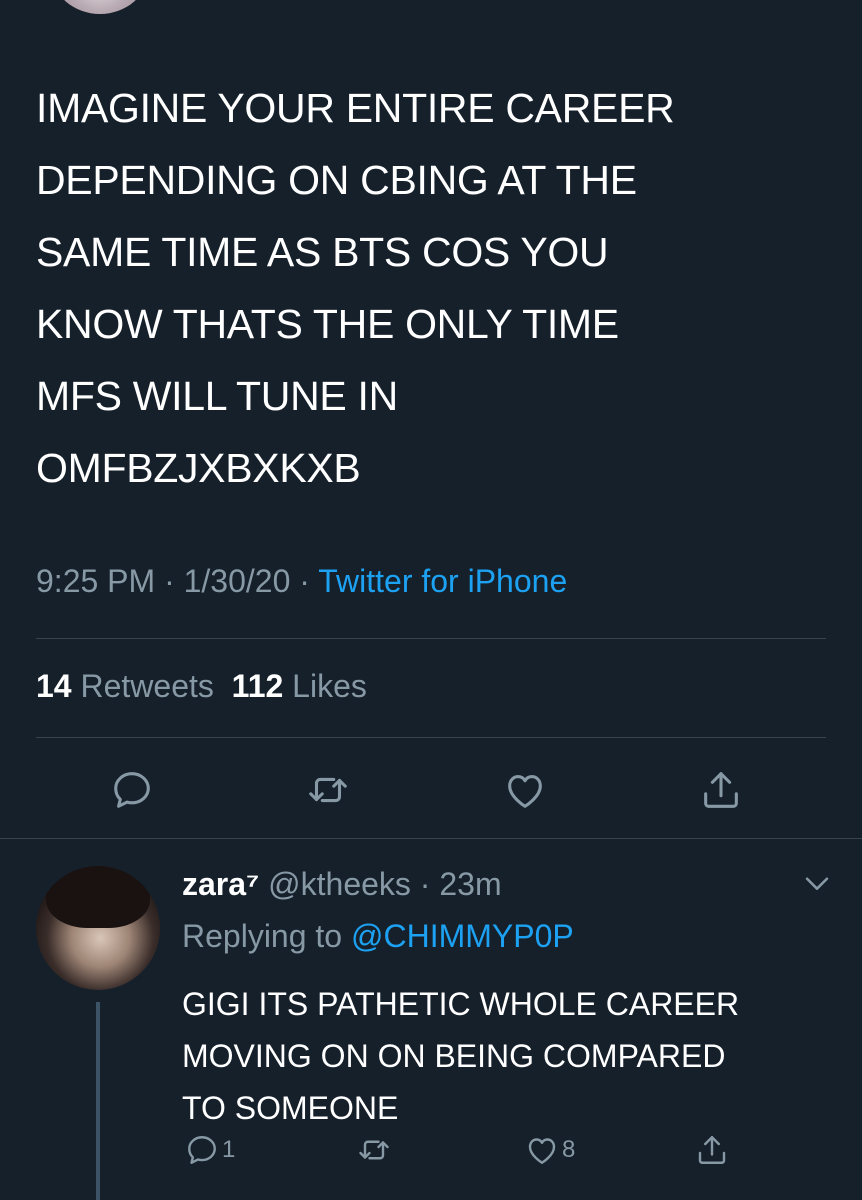 This screenshot has width=862, height=1200. I want to click on more-options-button, so click(817, 883).